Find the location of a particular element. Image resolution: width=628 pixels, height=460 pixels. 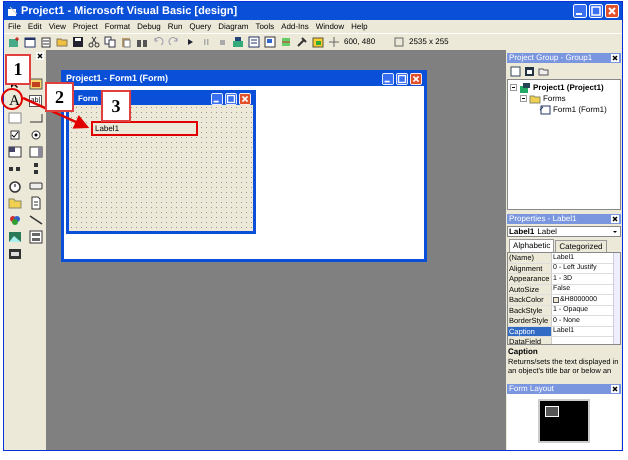

ole-tool-icon is located at coordinates (15, 253).